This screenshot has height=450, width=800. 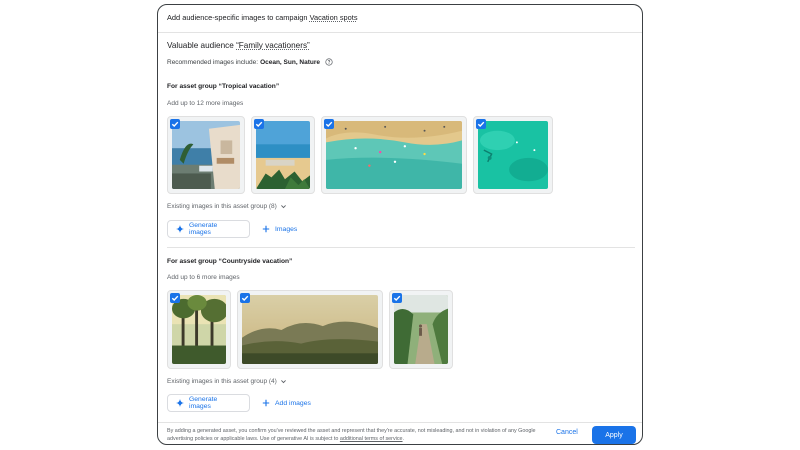 I want to click on existing-images-toggle: Existing images in this asset group (8), so click(x=227, y=206).